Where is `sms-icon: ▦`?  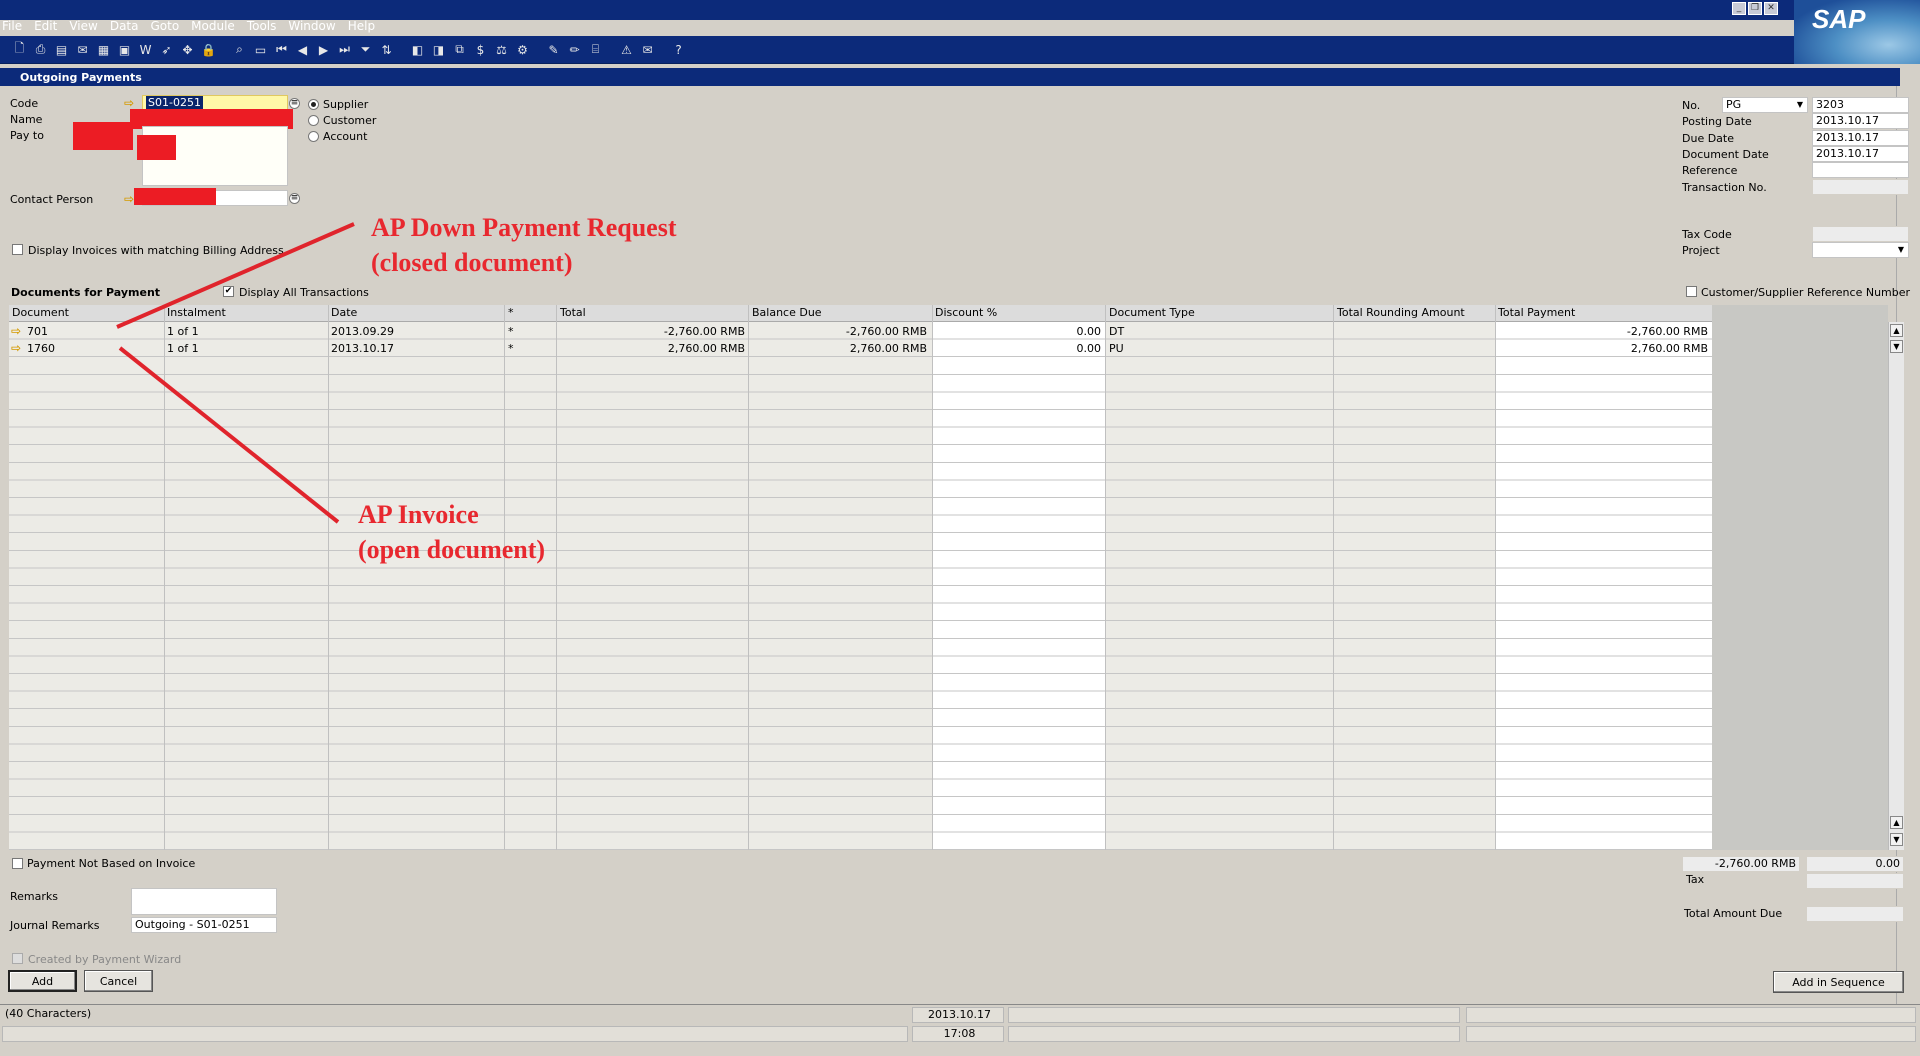 sms-icon: ▦ is located at coordinates (103, 49).